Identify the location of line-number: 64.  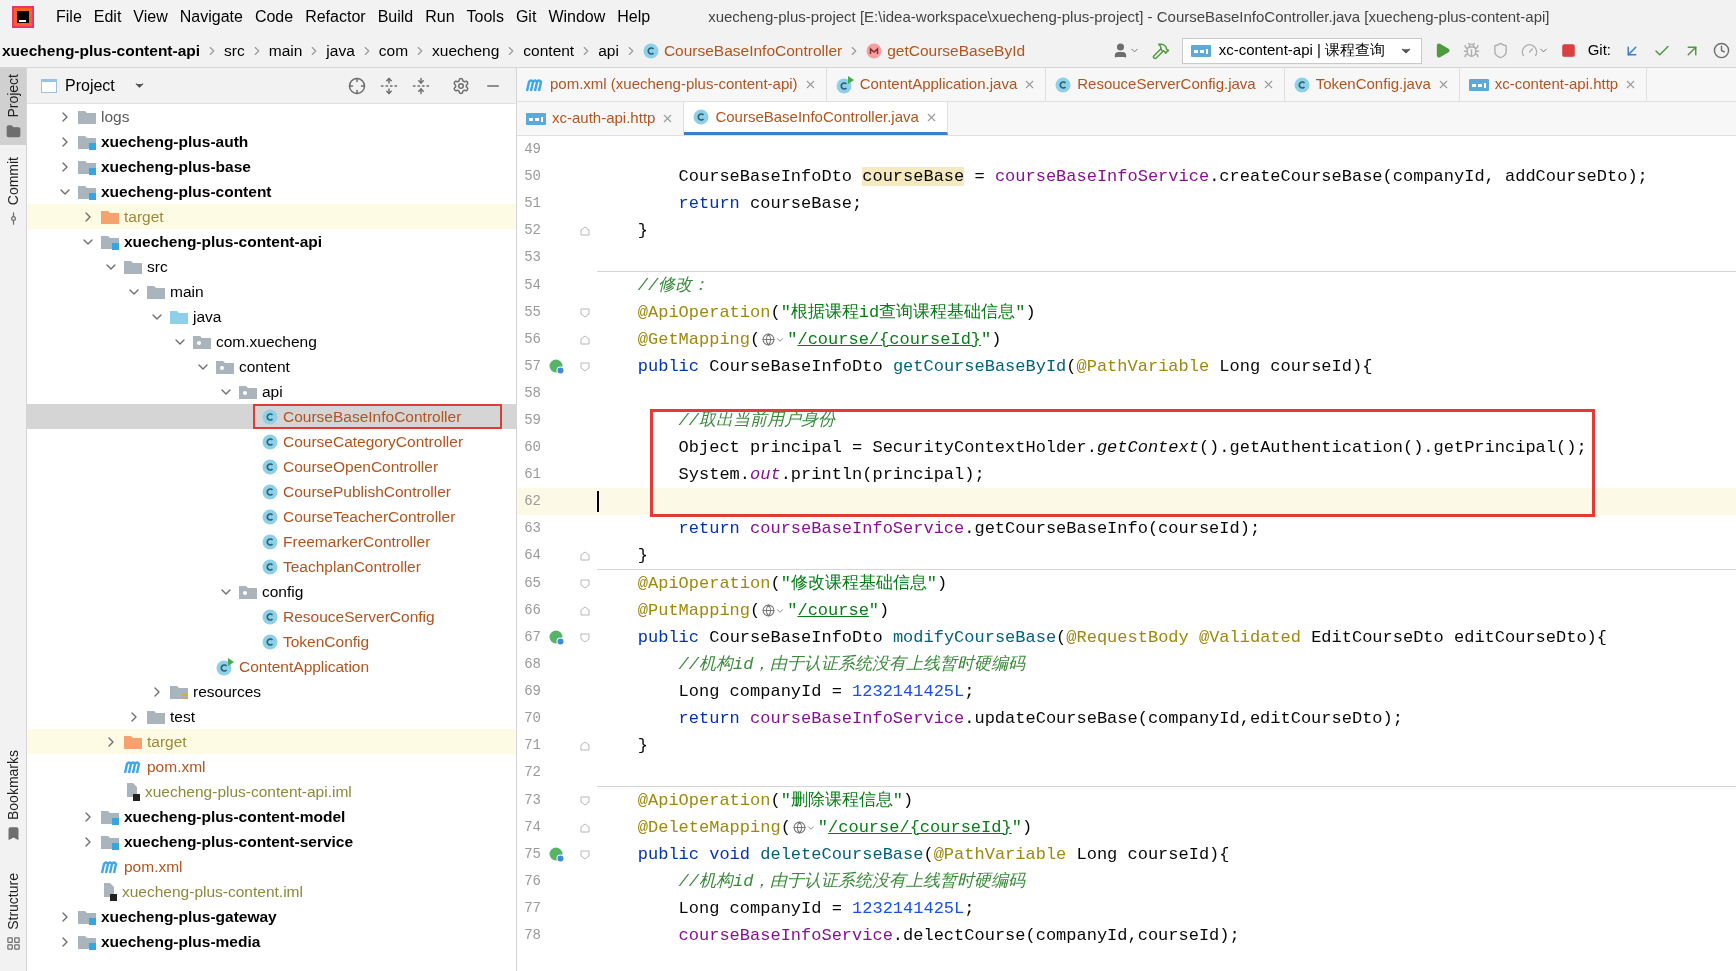
(532, 555).